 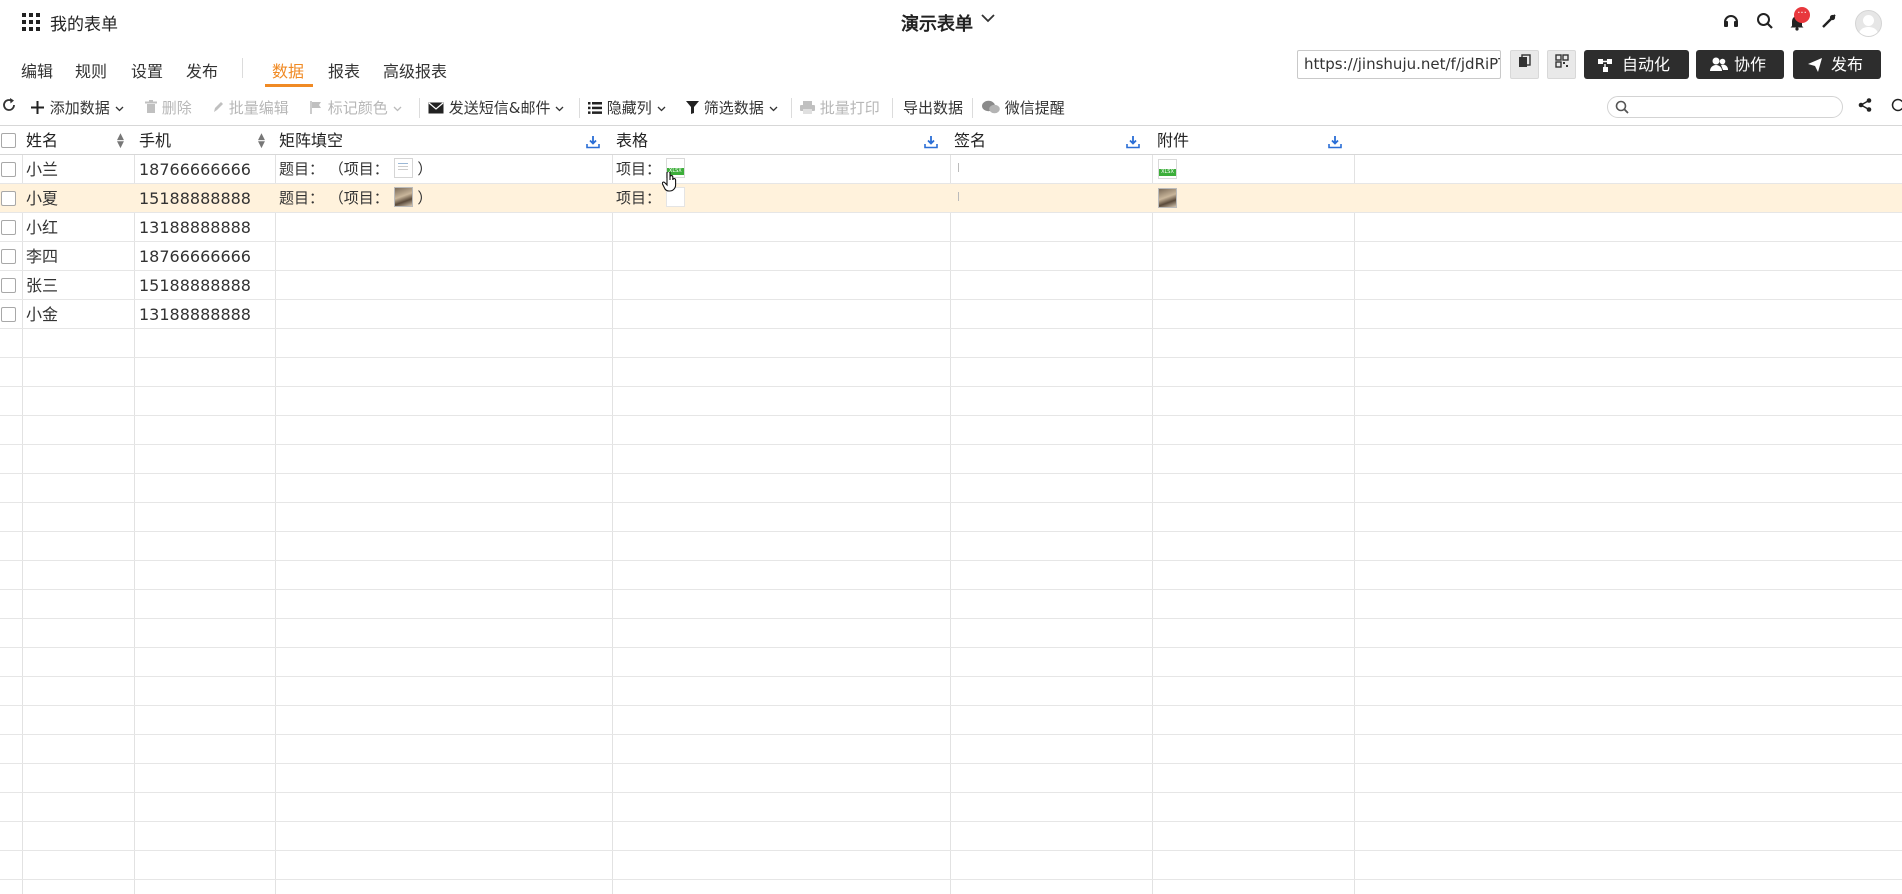 What do you see at coordinates (79, 108) in the screenshot?
I see `add-data-label: 添加数据` at bounding box center [79, 108].